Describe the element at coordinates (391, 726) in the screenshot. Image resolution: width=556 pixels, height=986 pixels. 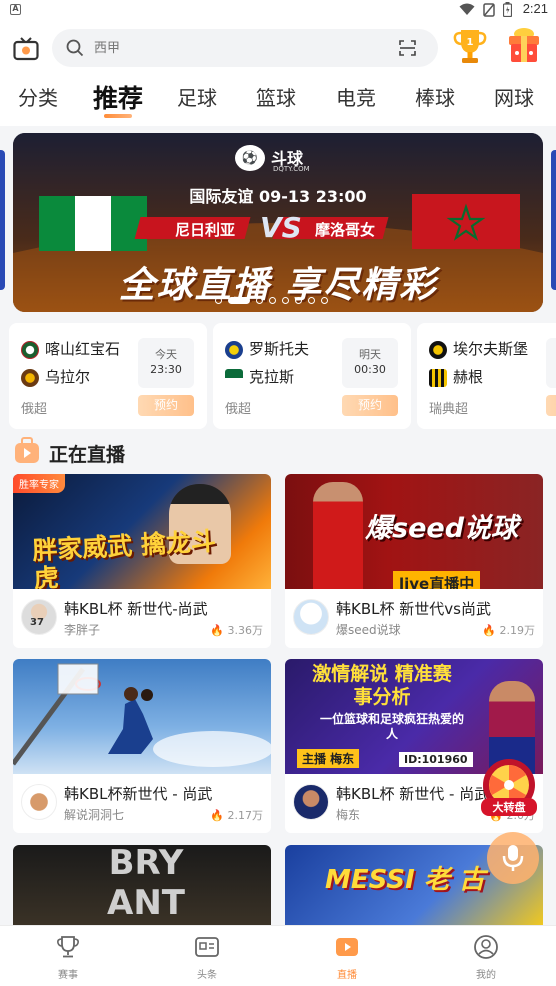
I see `thumb-subtext: 一位篮球和足球疯狂热爱的人` at that location.